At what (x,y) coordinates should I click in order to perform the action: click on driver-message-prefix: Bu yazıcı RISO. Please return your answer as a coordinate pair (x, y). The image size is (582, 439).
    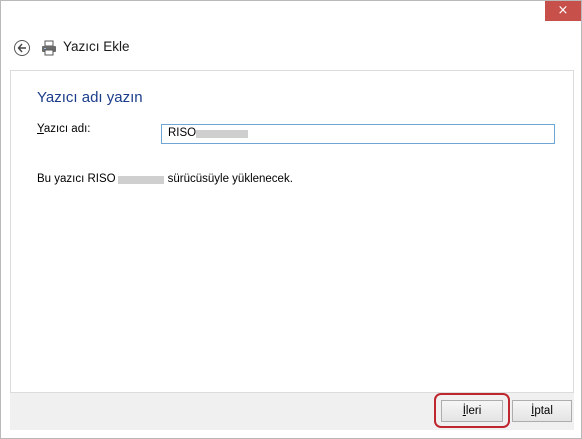
    Looking at the image, I should click on (76, 179).